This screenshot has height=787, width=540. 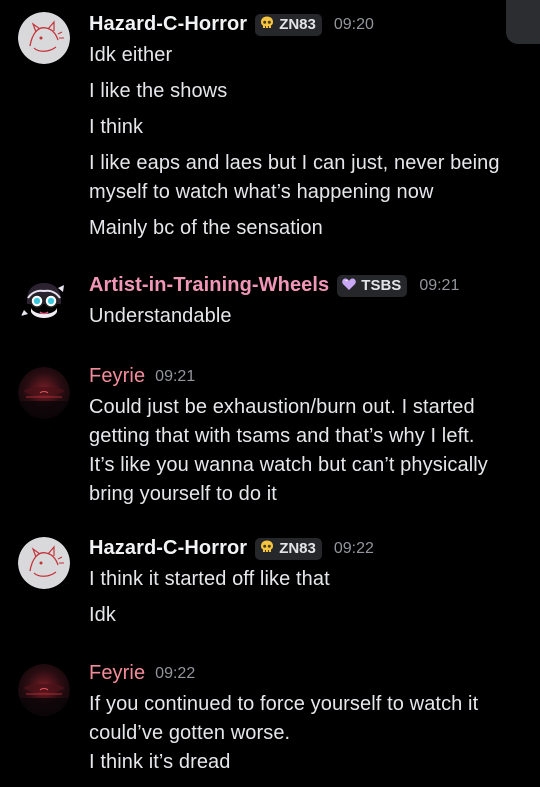 What do you see at coordinates (523, 22) in the screenshot?
I see `scroll-handle` at bounding box center [523, 22].